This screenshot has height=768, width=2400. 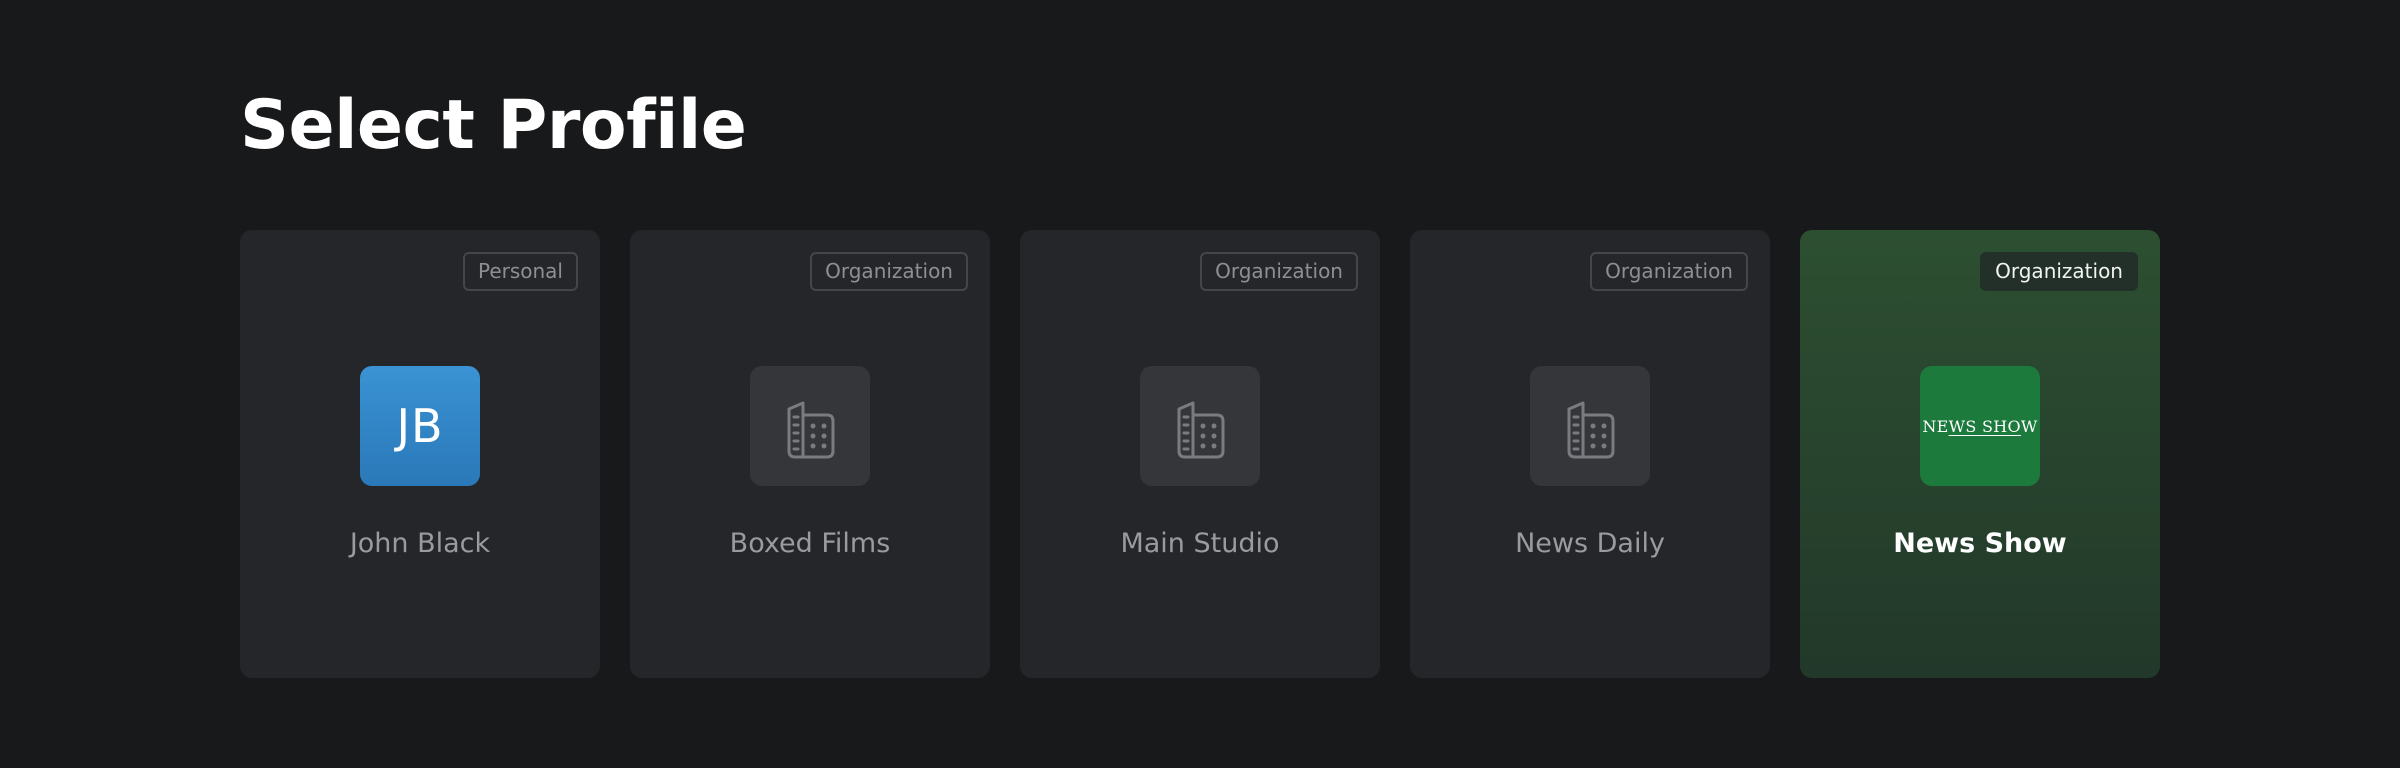 I want to click on avatar-initials: JB, so click(x=420, y=426).